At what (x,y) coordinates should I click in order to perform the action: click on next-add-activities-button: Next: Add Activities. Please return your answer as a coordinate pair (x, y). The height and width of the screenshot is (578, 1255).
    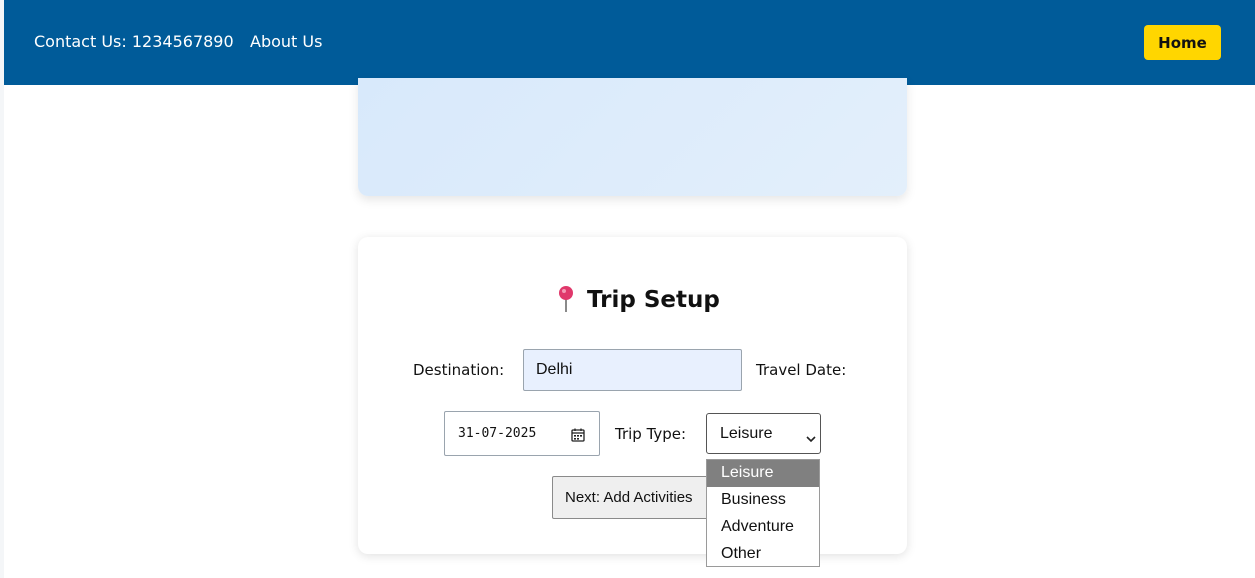
    Looking at the image, I should click on (634, 497).